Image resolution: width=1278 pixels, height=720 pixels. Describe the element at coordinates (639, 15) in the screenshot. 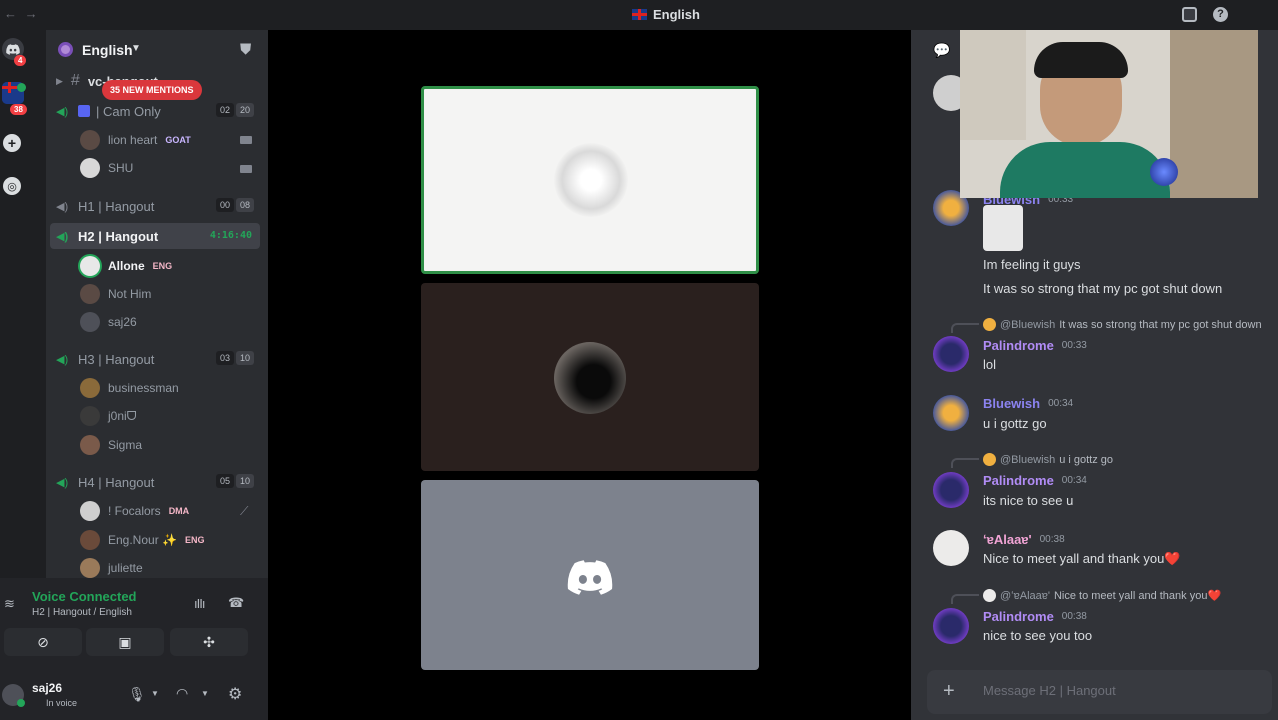

I see `title-bar: ← → English ?` at that location.